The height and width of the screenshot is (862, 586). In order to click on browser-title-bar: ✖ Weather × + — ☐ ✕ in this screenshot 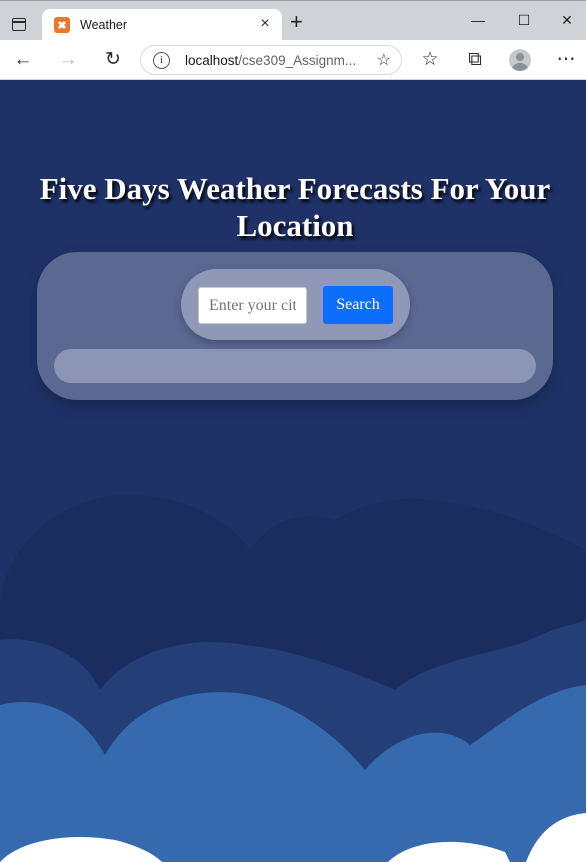, I will do `click(293, 21)`.